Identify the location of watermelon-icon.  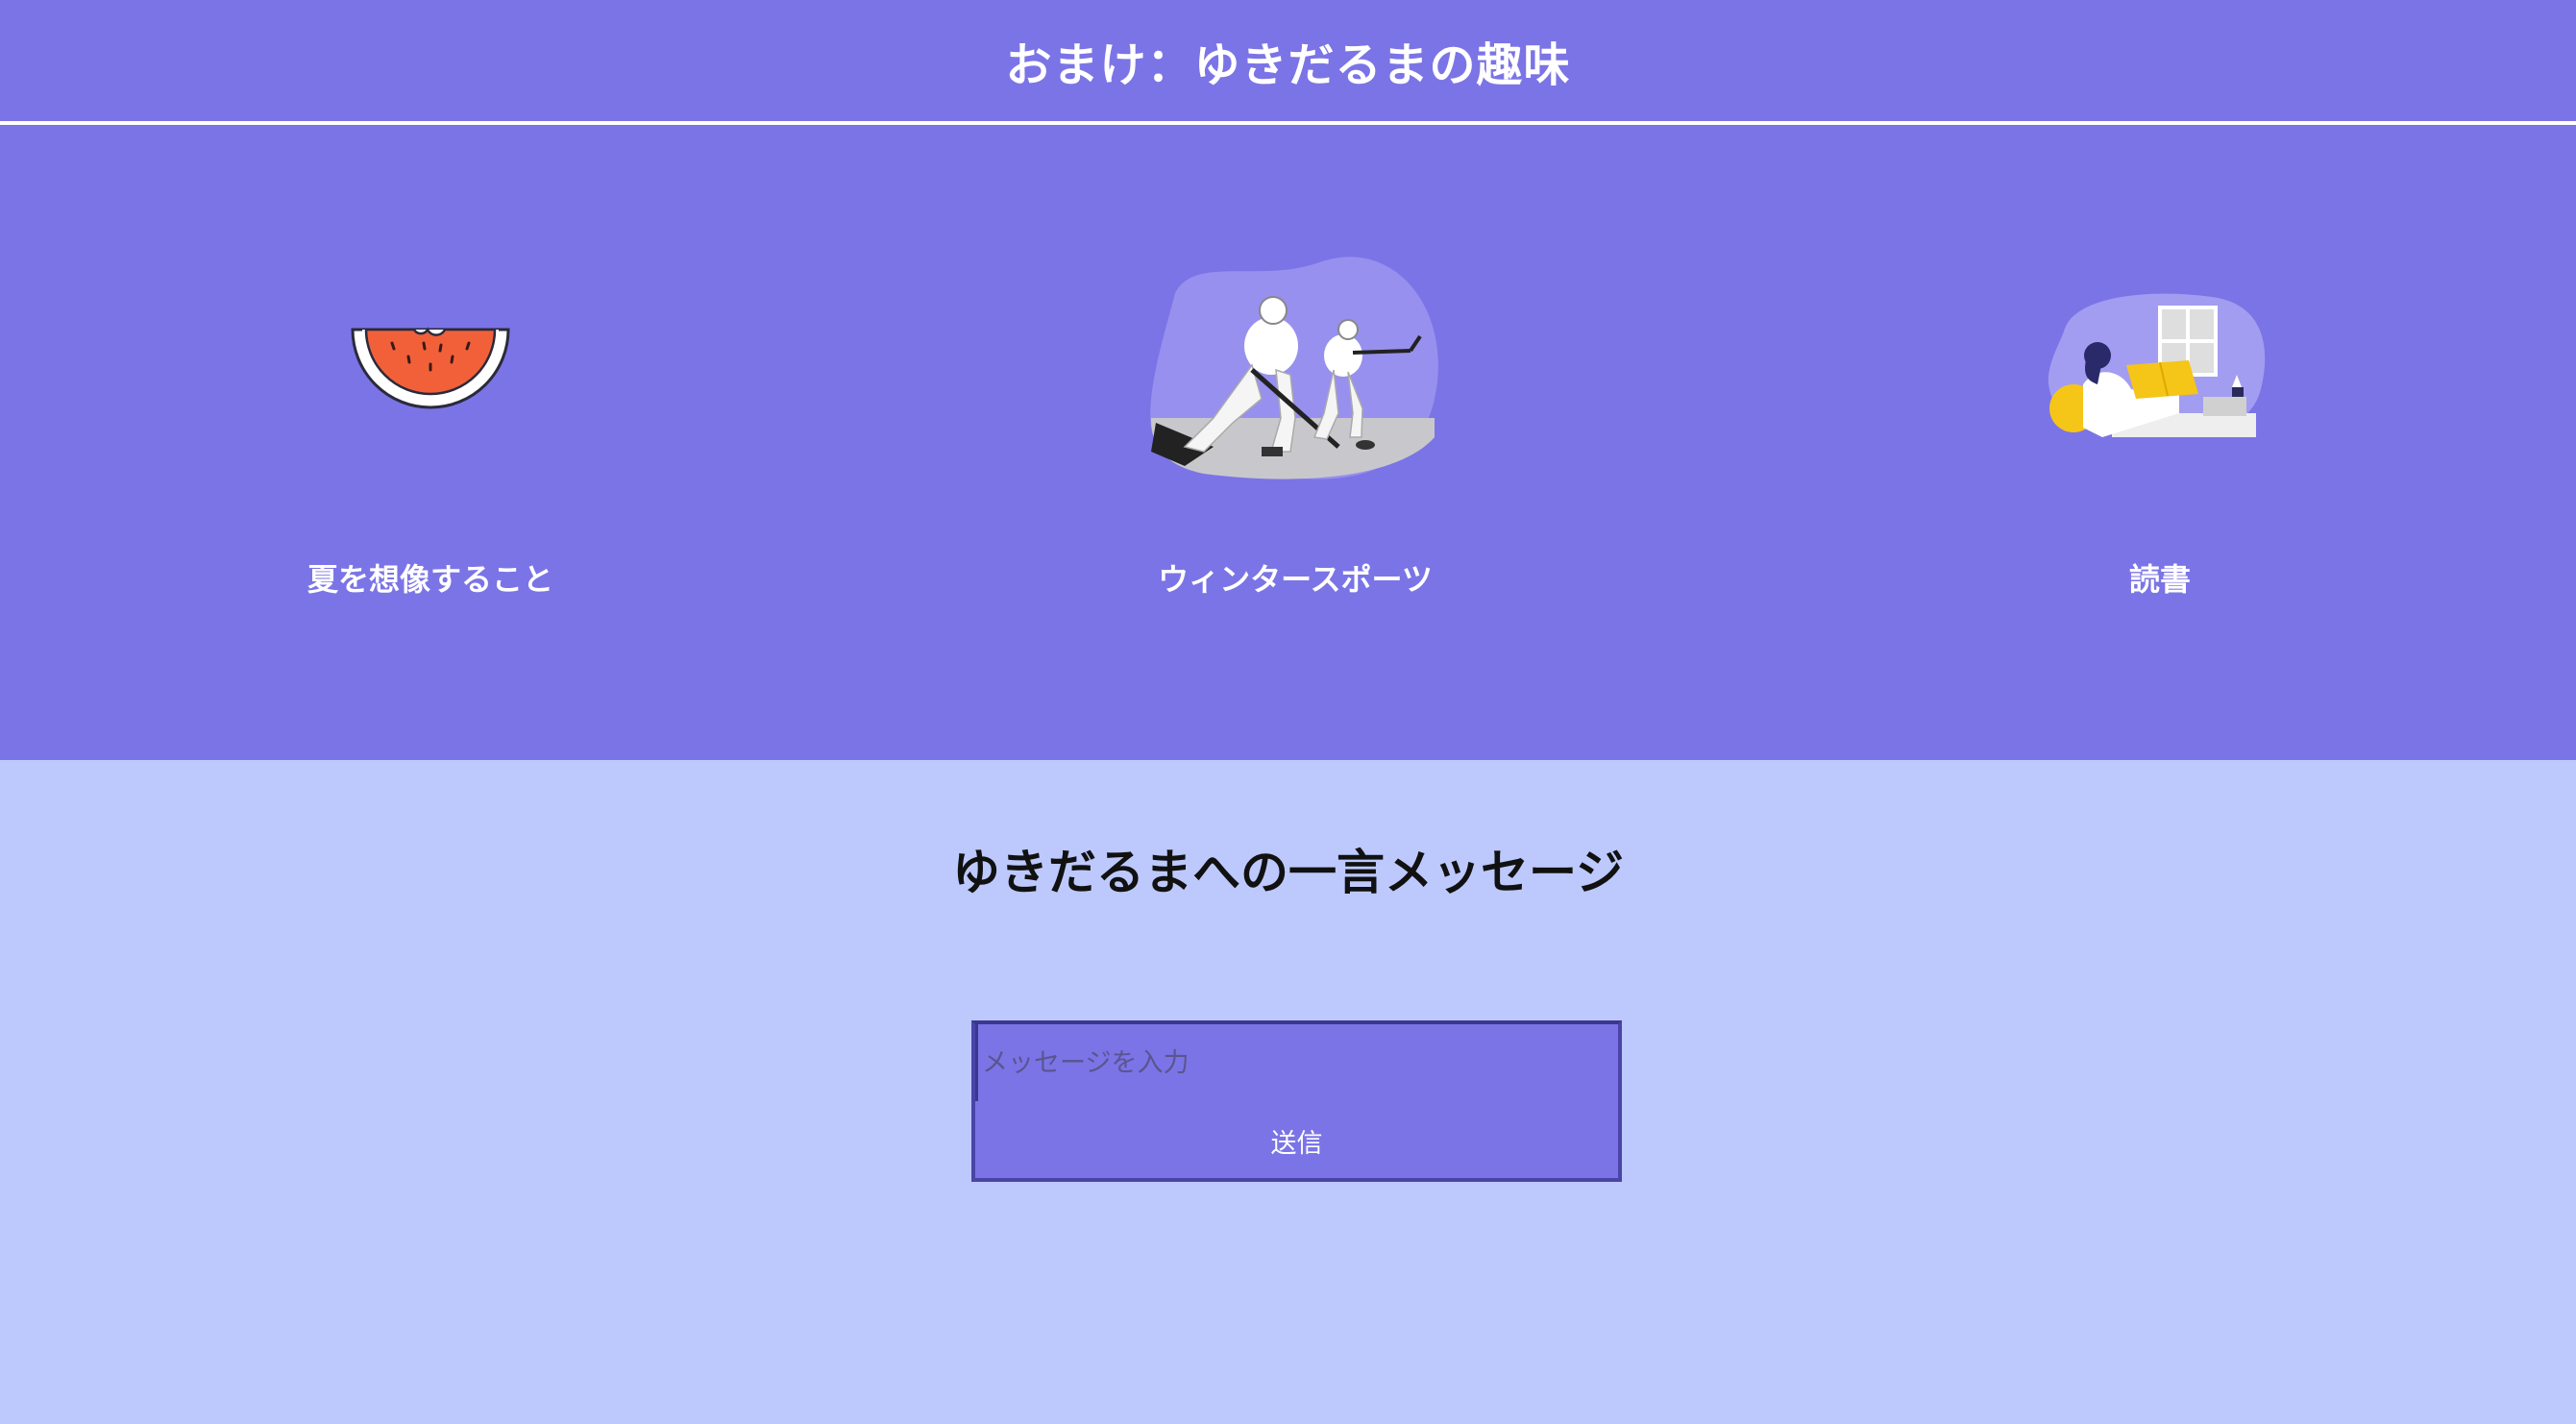
(430, 370).